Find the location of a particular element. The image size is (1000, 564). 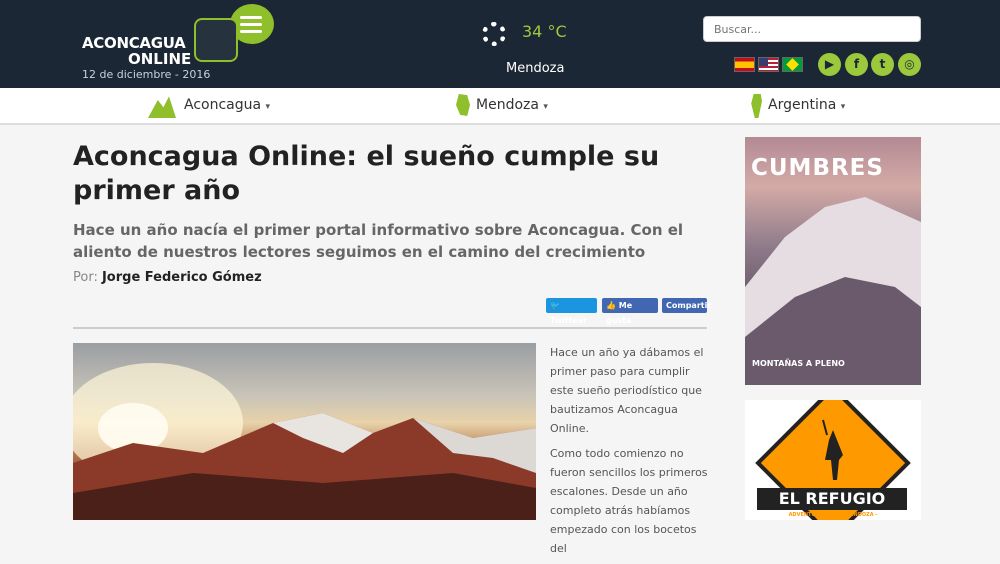

us-flag is located at coordinates (768, 64).